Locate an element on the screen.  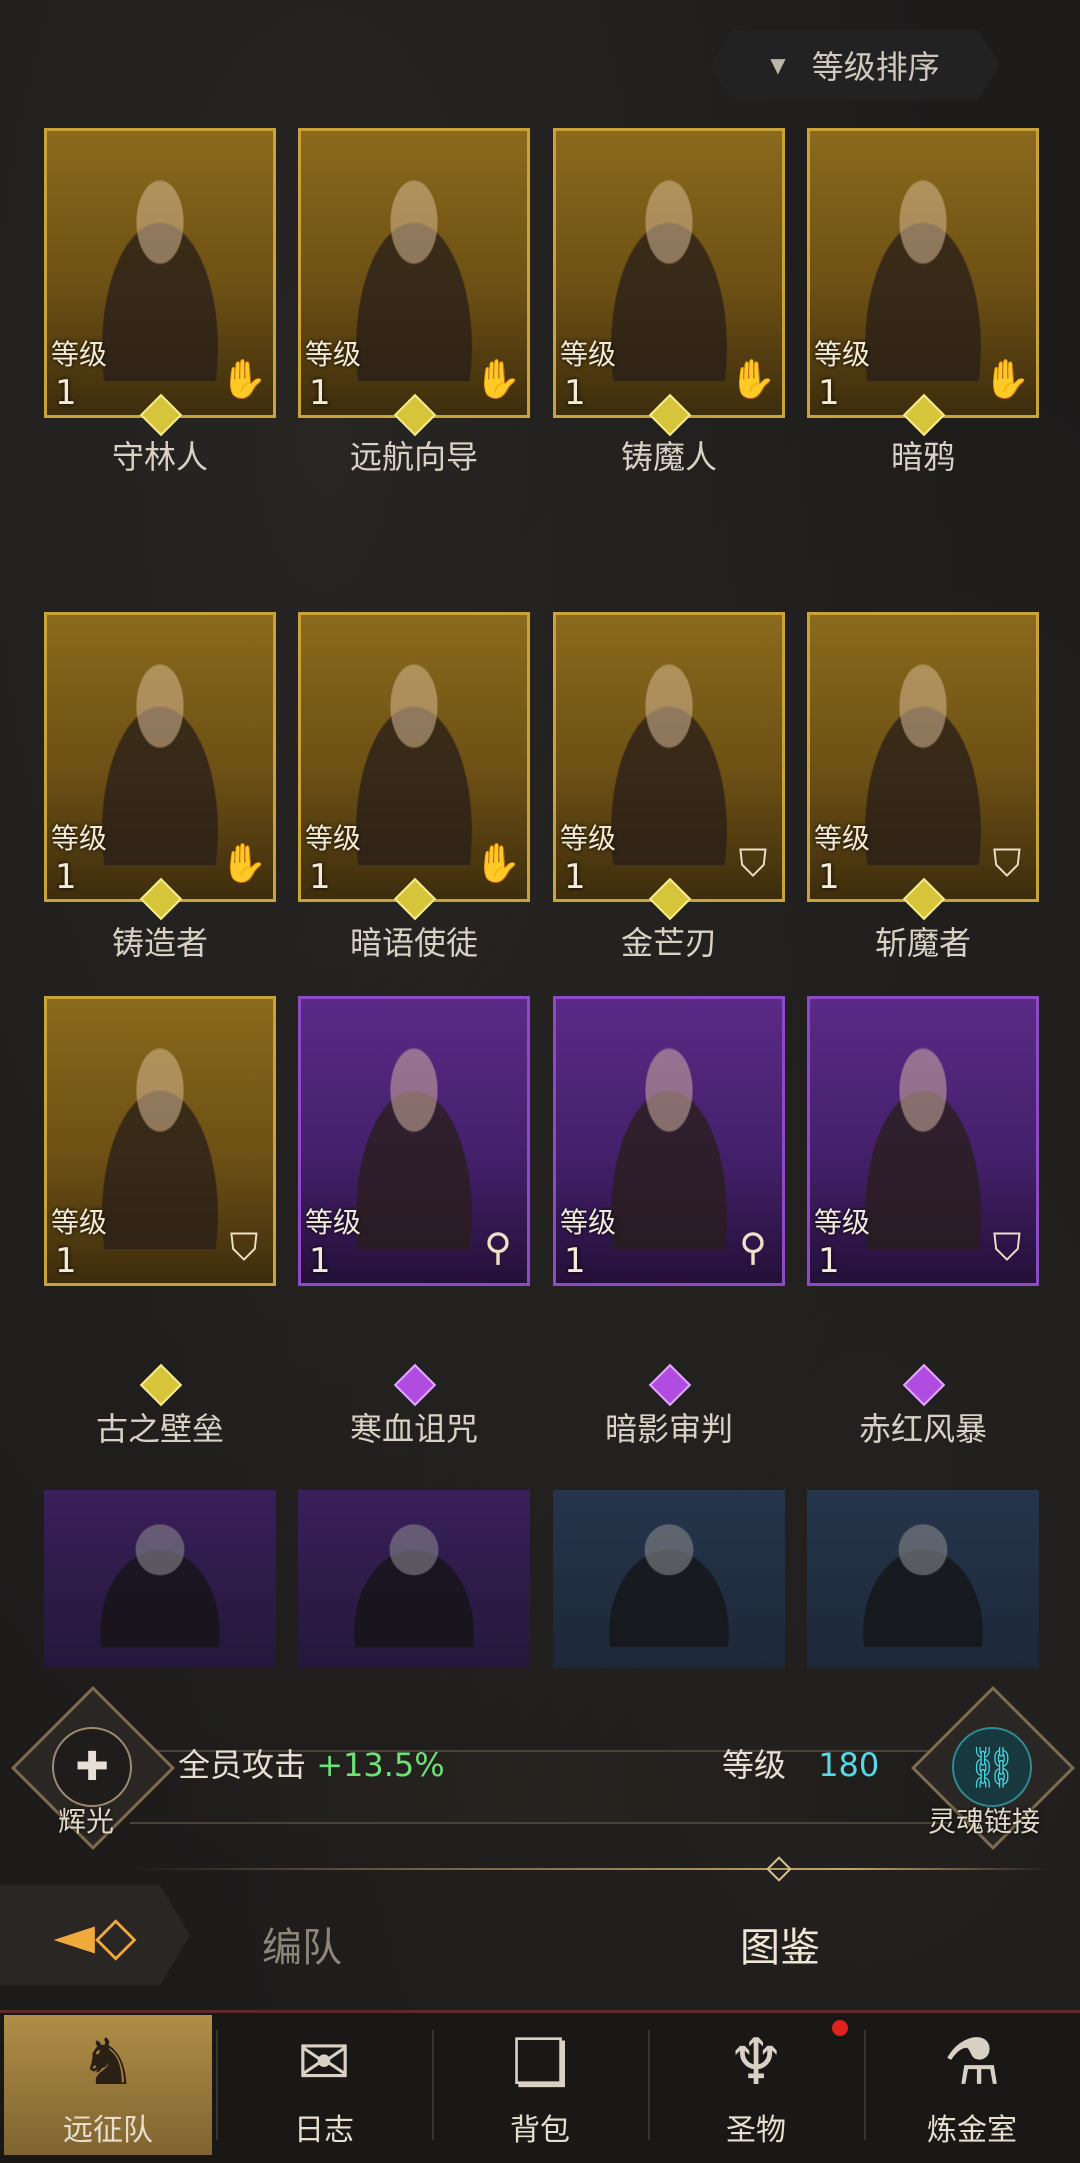
hero-name: 斩魔者 is located at coordinates (922, 943).